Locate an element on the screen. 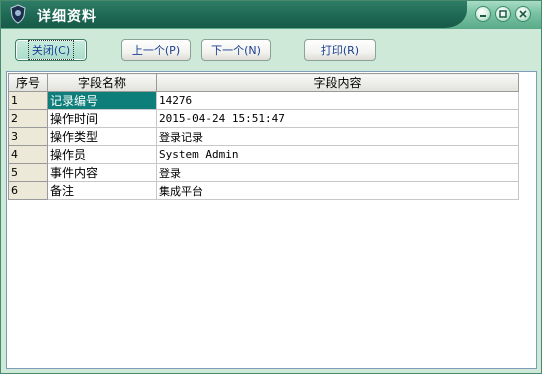 The width and height of the screenshot is (542, 374). table-row: 3 操作类型 登录记录 is located at coordinates (263, 136).